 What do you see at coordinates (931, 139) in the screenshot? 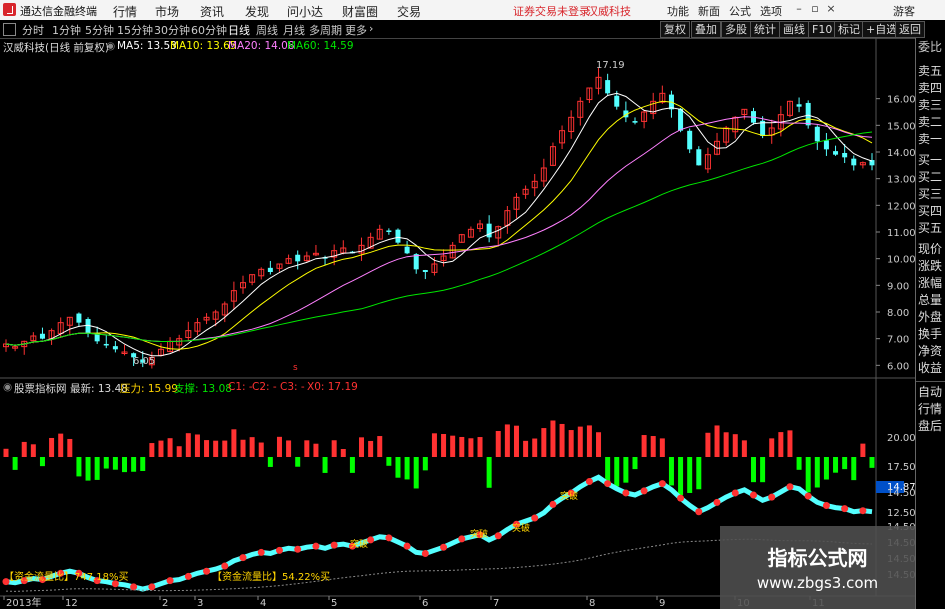
I see `panel-item-sell1: 卖一` at bounding box center [931, 139].